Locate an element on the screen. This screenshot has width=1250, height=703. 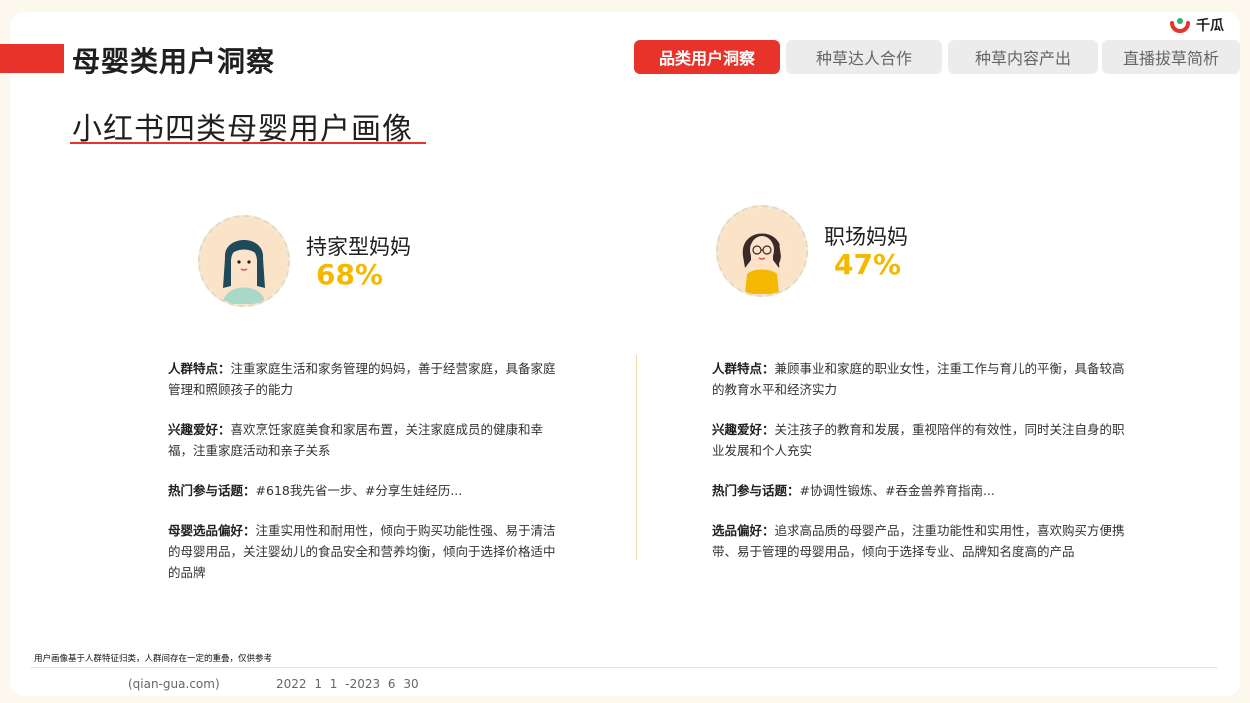
attribute-key: 母婴选品偏好： is located at coordinates (212, 530).